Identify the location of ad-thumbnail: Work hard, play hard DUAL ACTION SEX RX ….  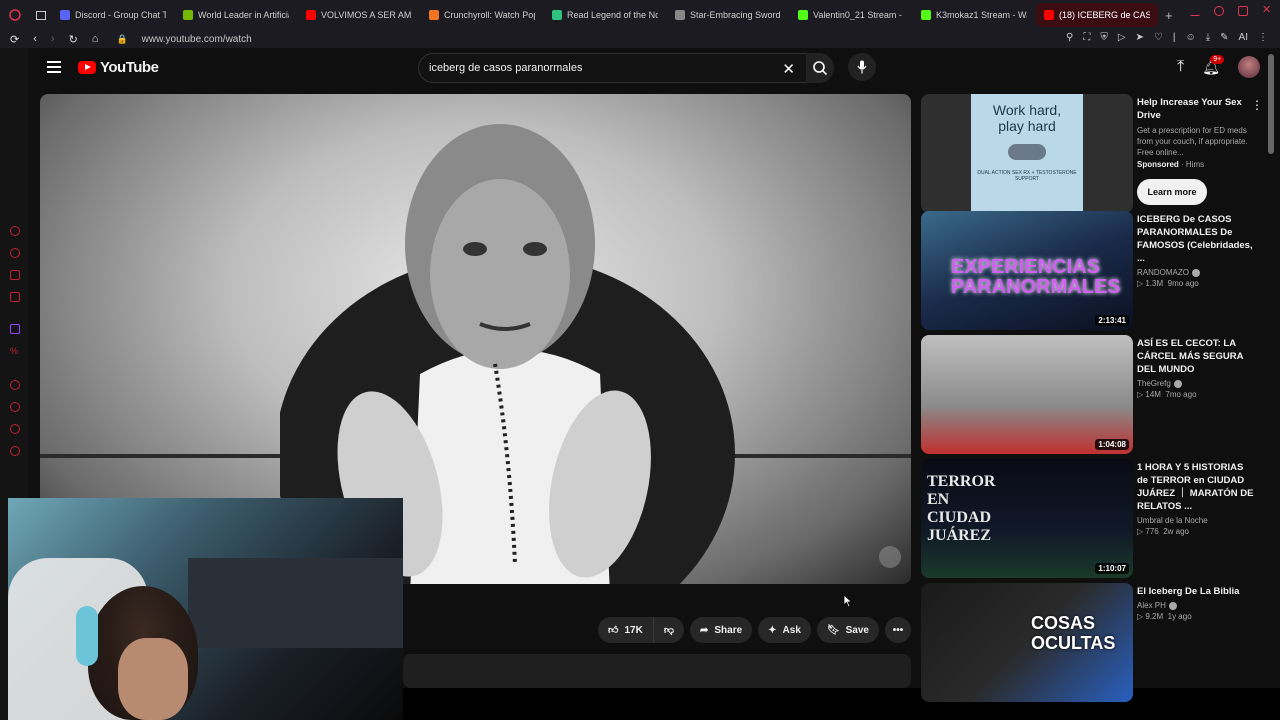
(1027, 153).